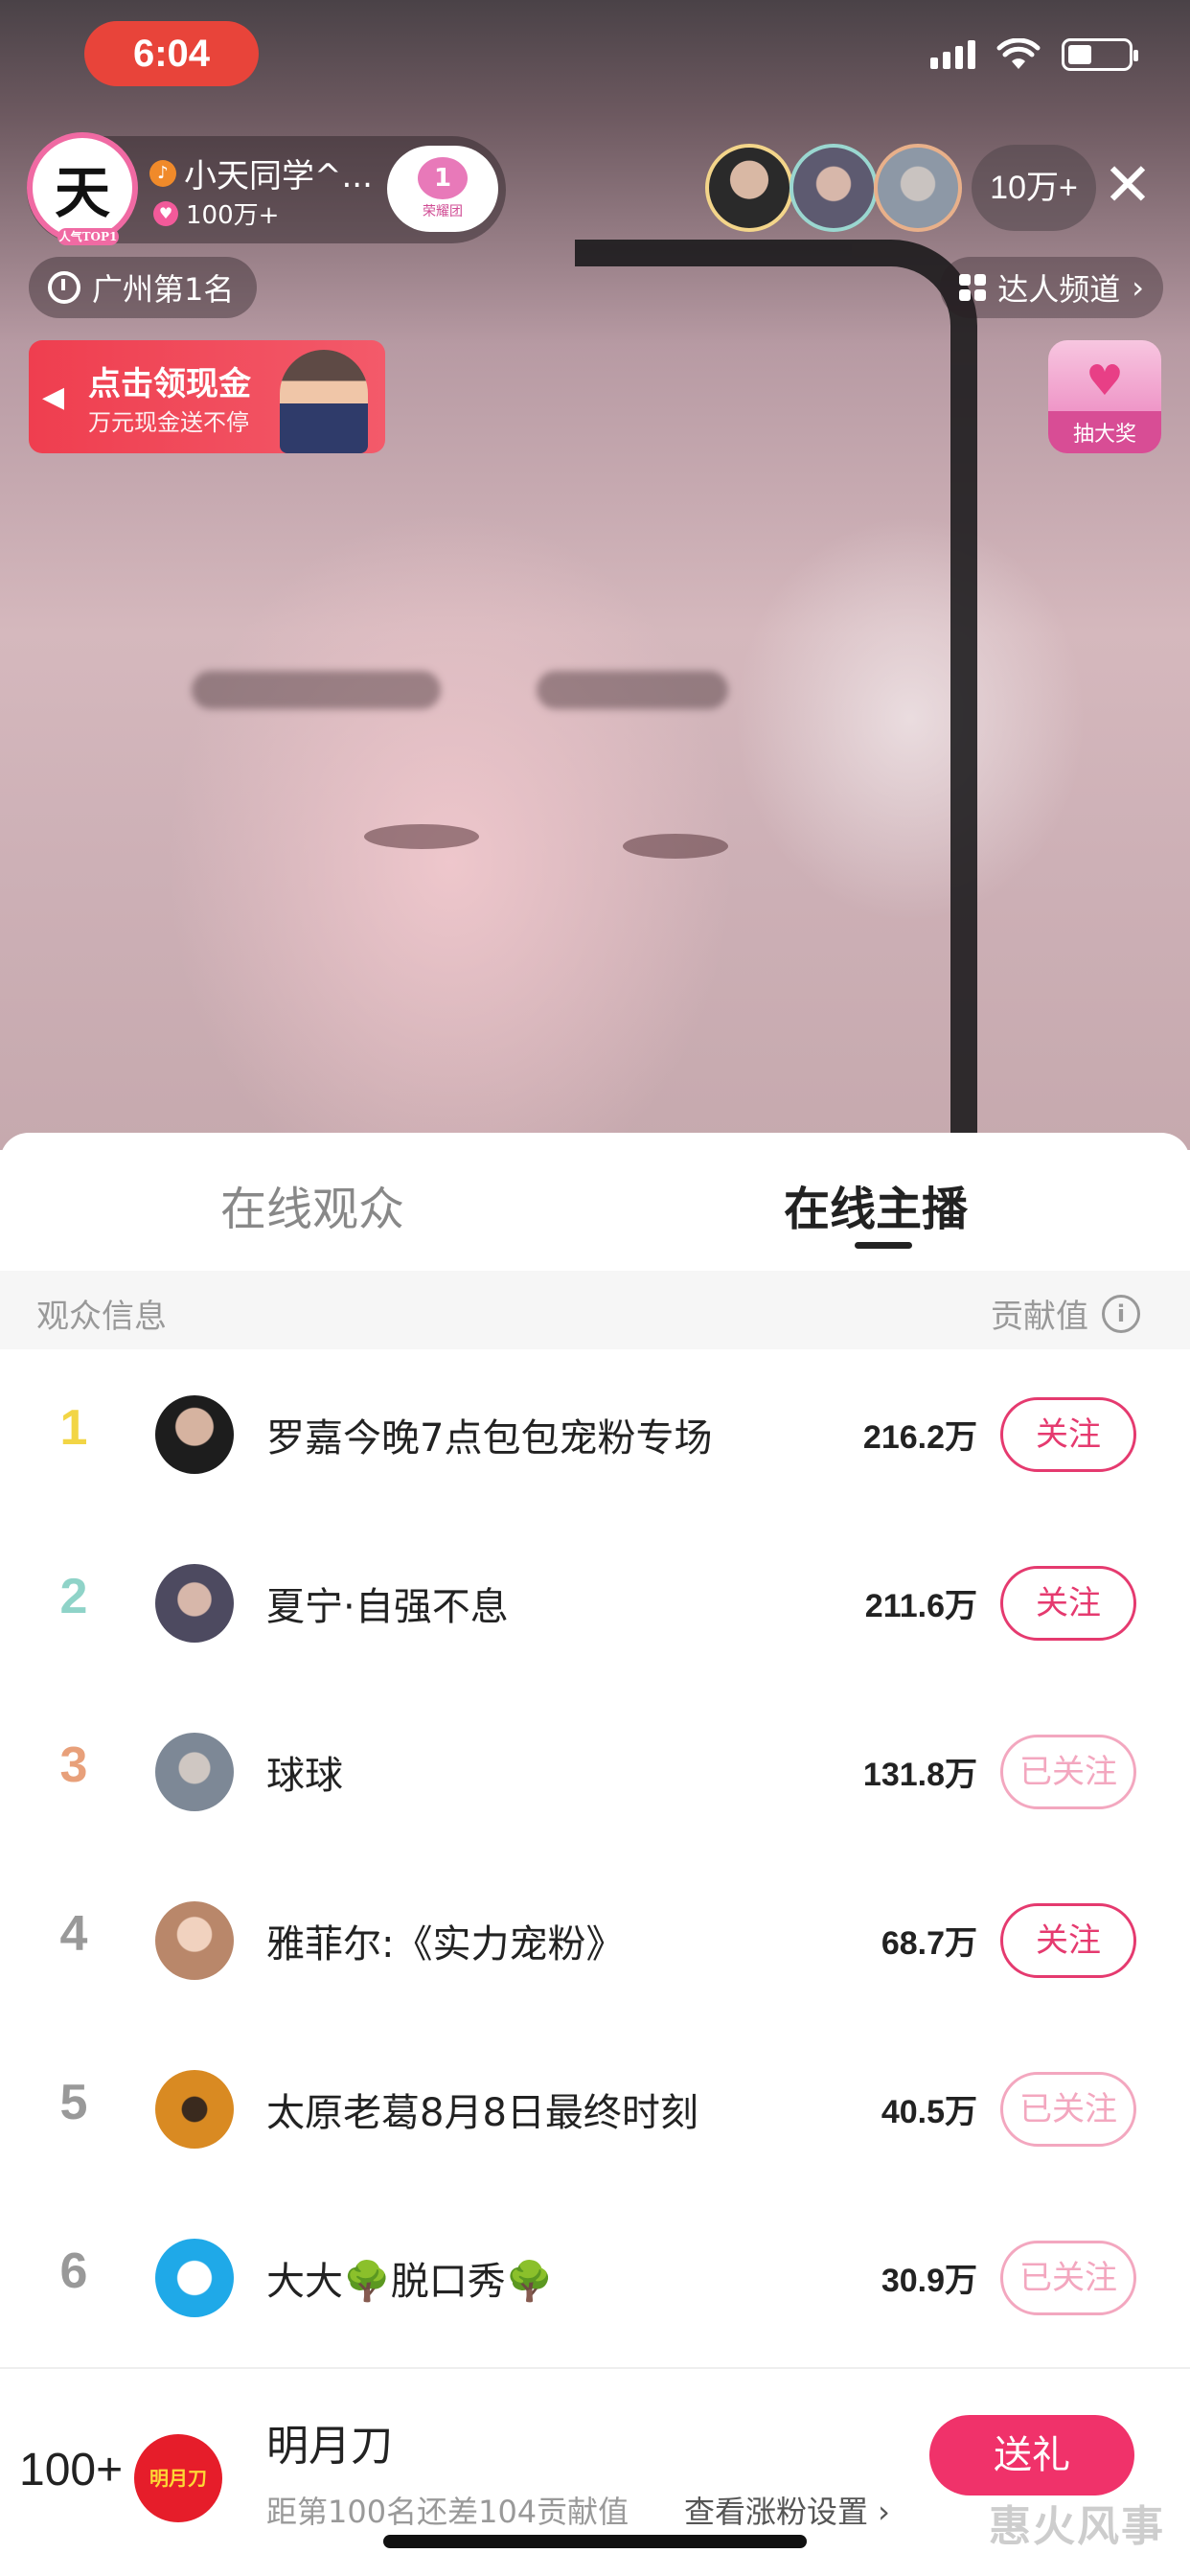  What do you see at coordinates (1128, 184) in the screenshot?
I see `close-icon: ✕` at bounding box center [1128, 184].